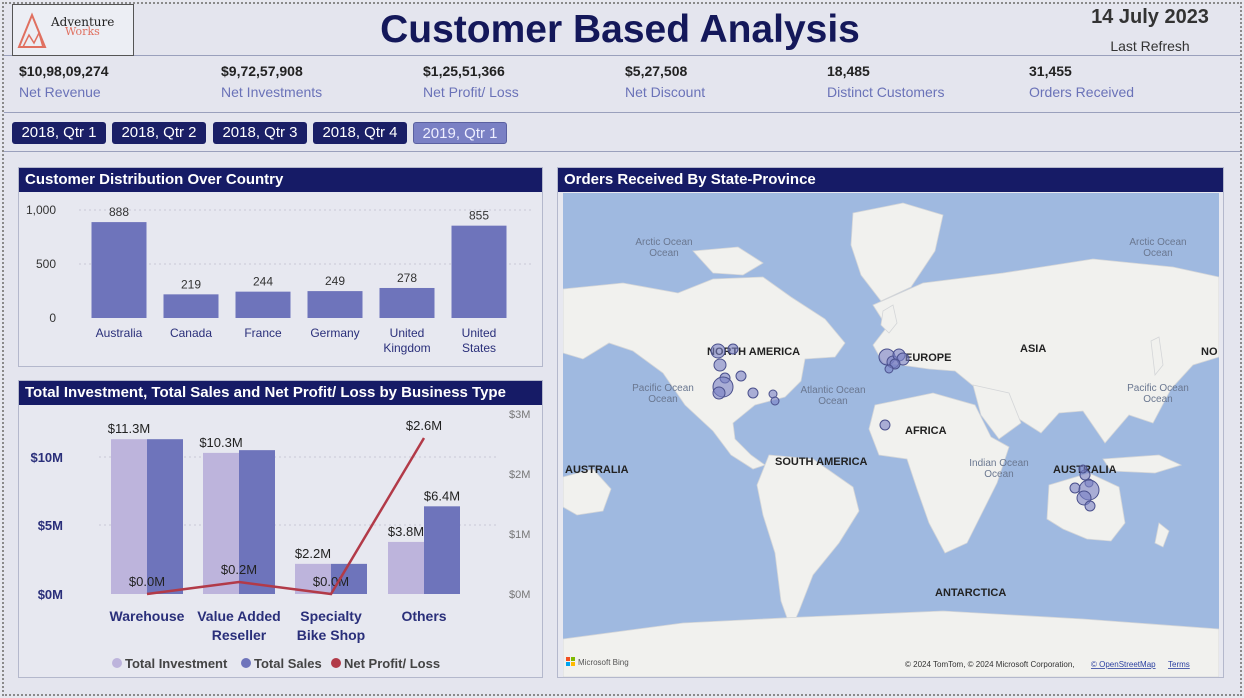  I want to click on kpi-net-revenue: $10,98,09,274 Net Revenue, so click(64, 81).